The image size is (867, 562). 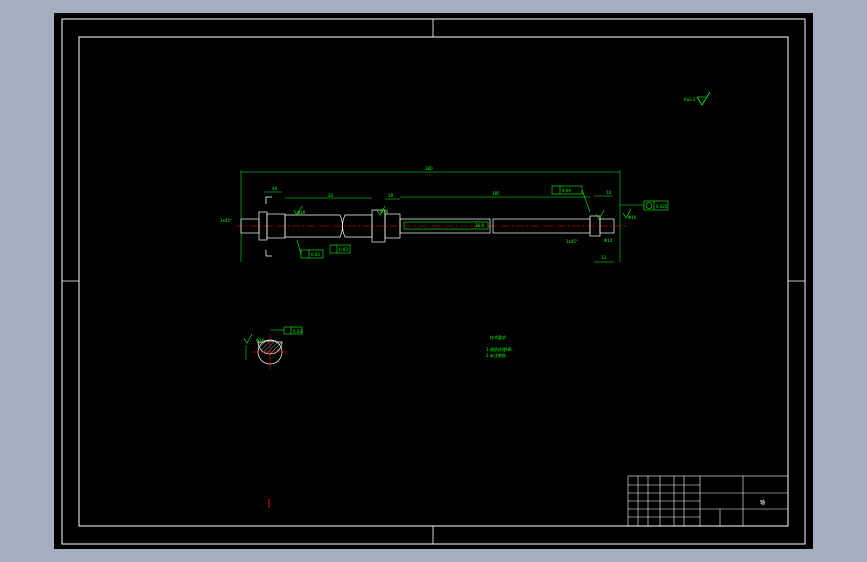 I want to click on dia-right: Φ16, so click(x=632, y=217).